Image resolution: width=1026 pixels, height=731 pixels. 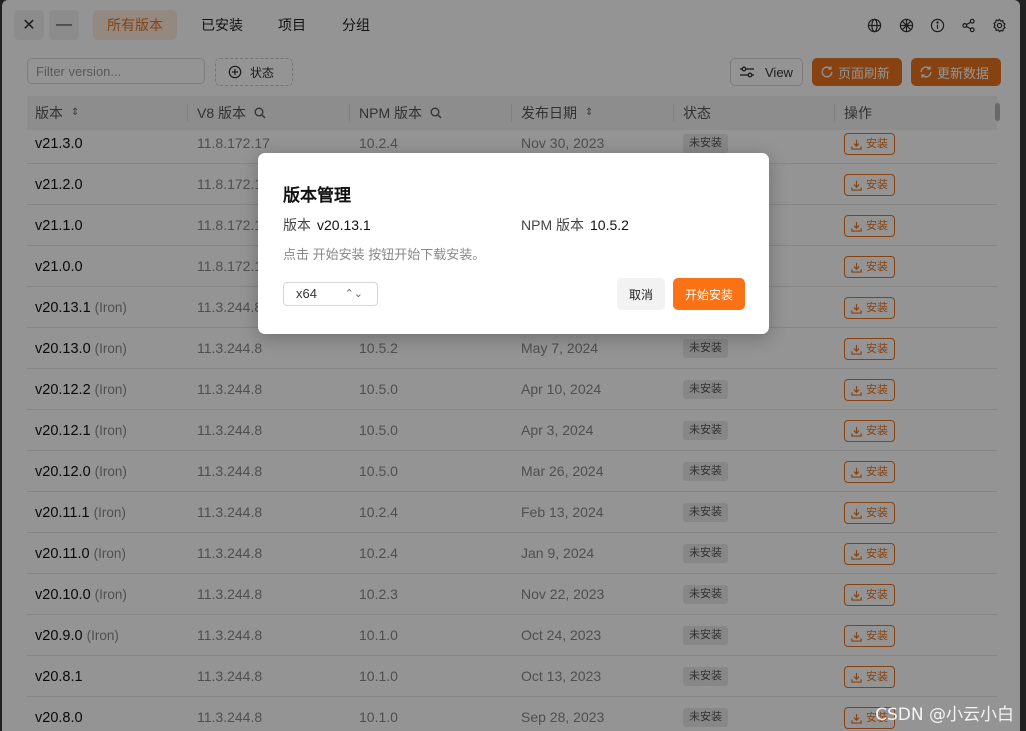 I want to click on dialog-title: 版本管理, so click(x=317, y=195).